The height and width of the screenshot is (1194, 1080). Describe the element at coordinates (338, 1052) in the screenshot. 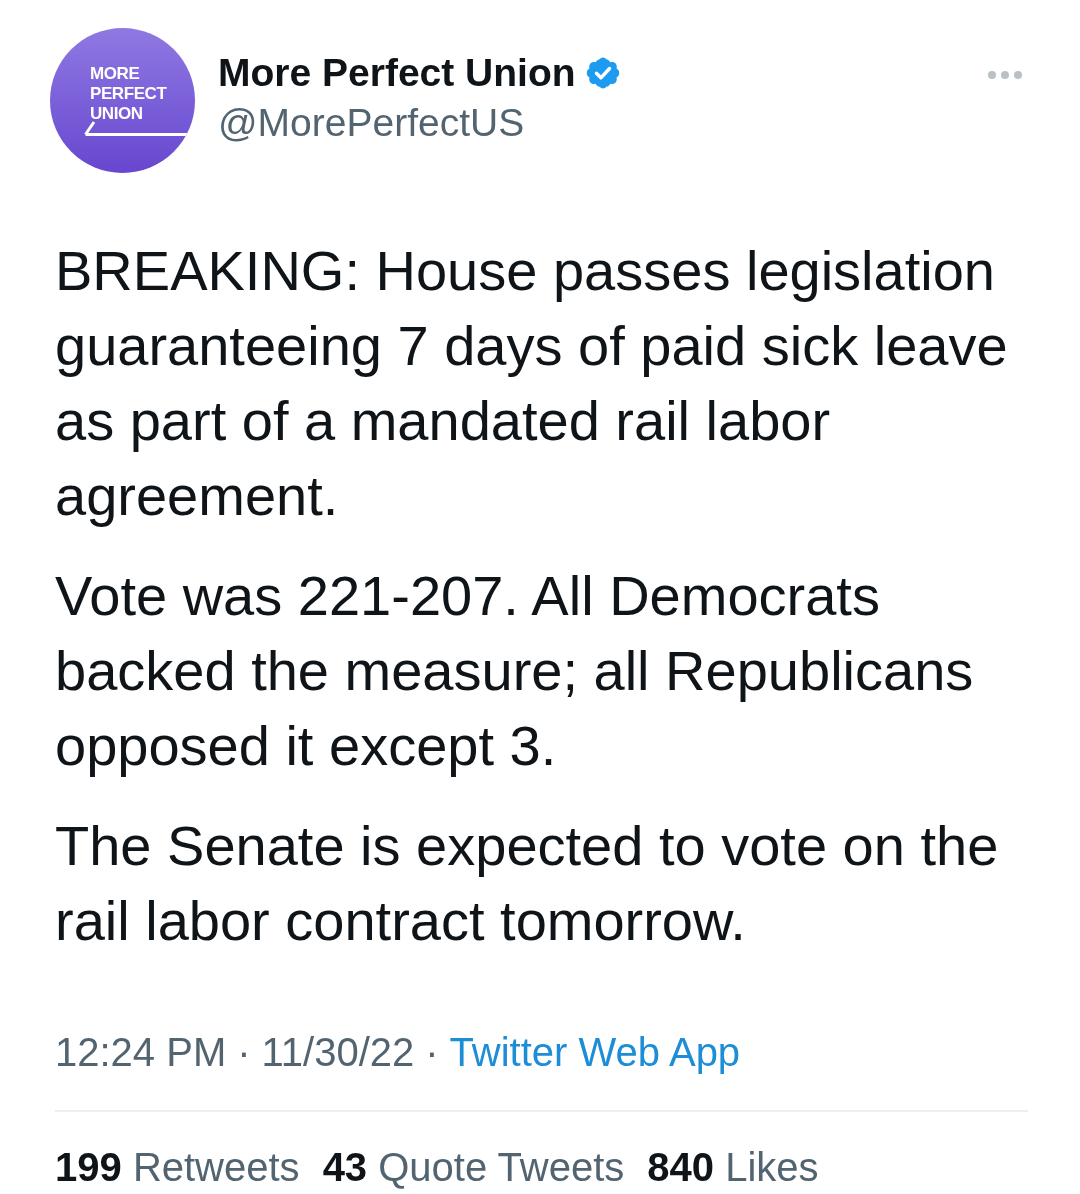

I see `timestamp-text: 11/30/22` at that location.